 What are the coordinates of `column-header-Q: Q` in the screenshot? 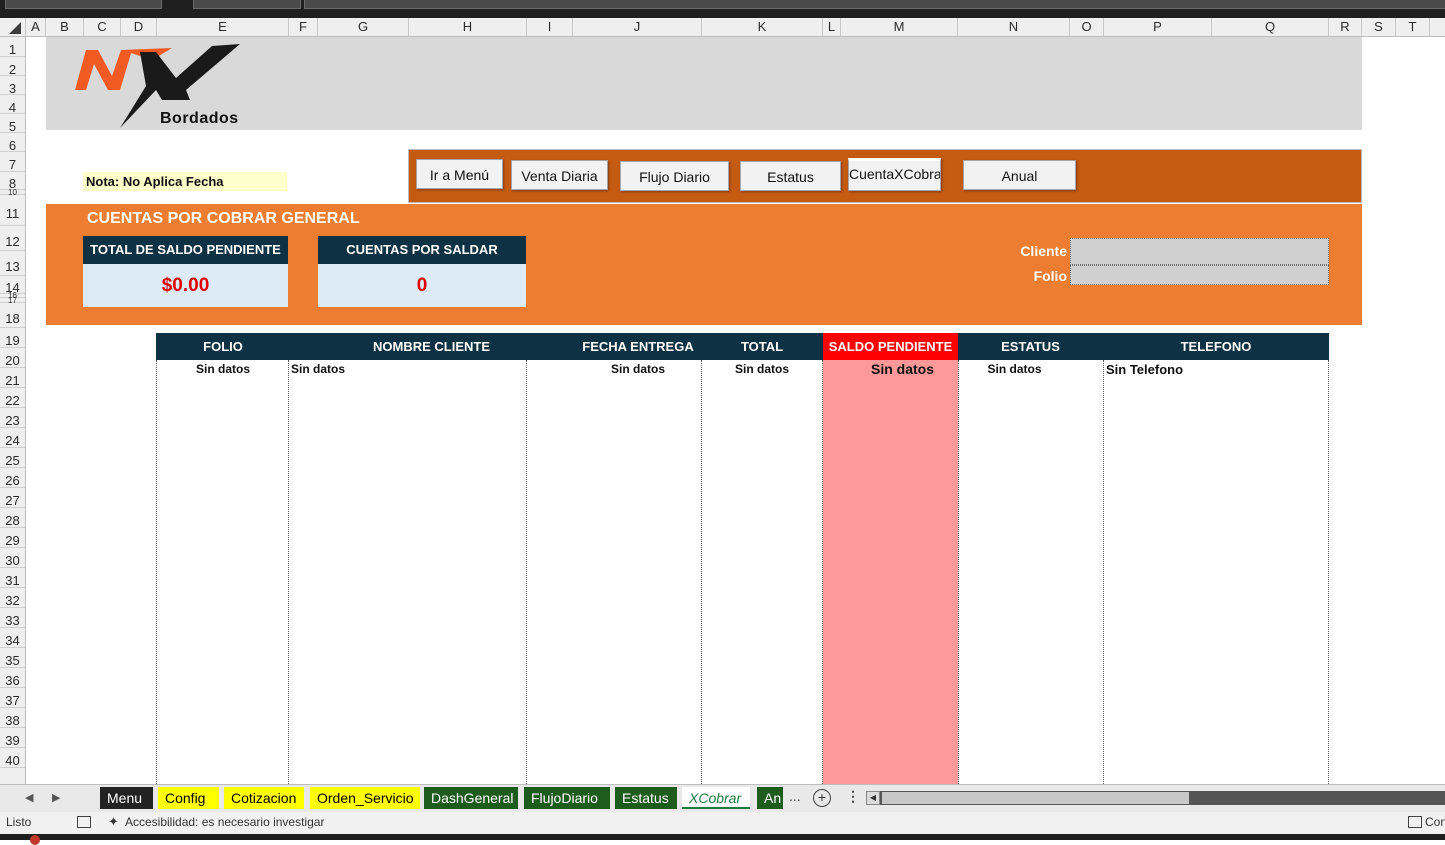 It's located at (1270, 27).